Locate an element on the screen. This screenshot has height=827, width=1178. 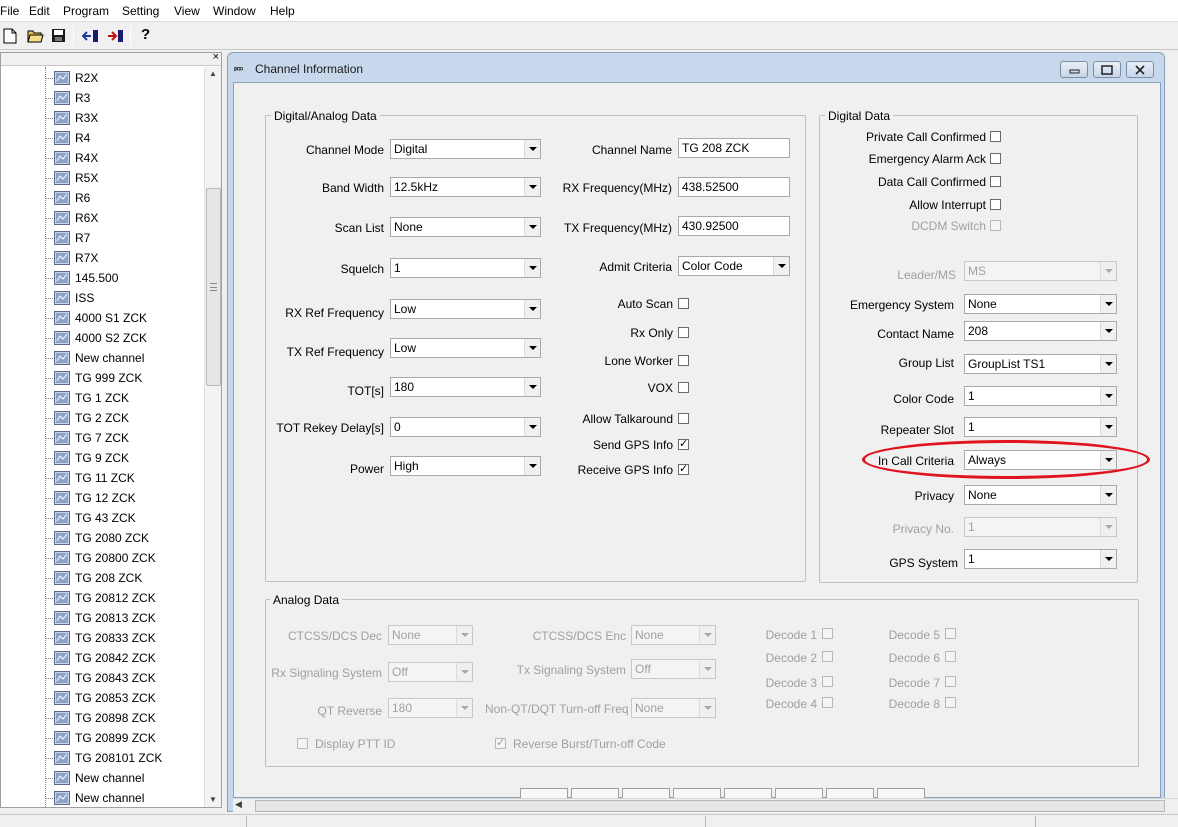
tree-item: 4000 S1 ZCK is located at coordinates (125, 318).